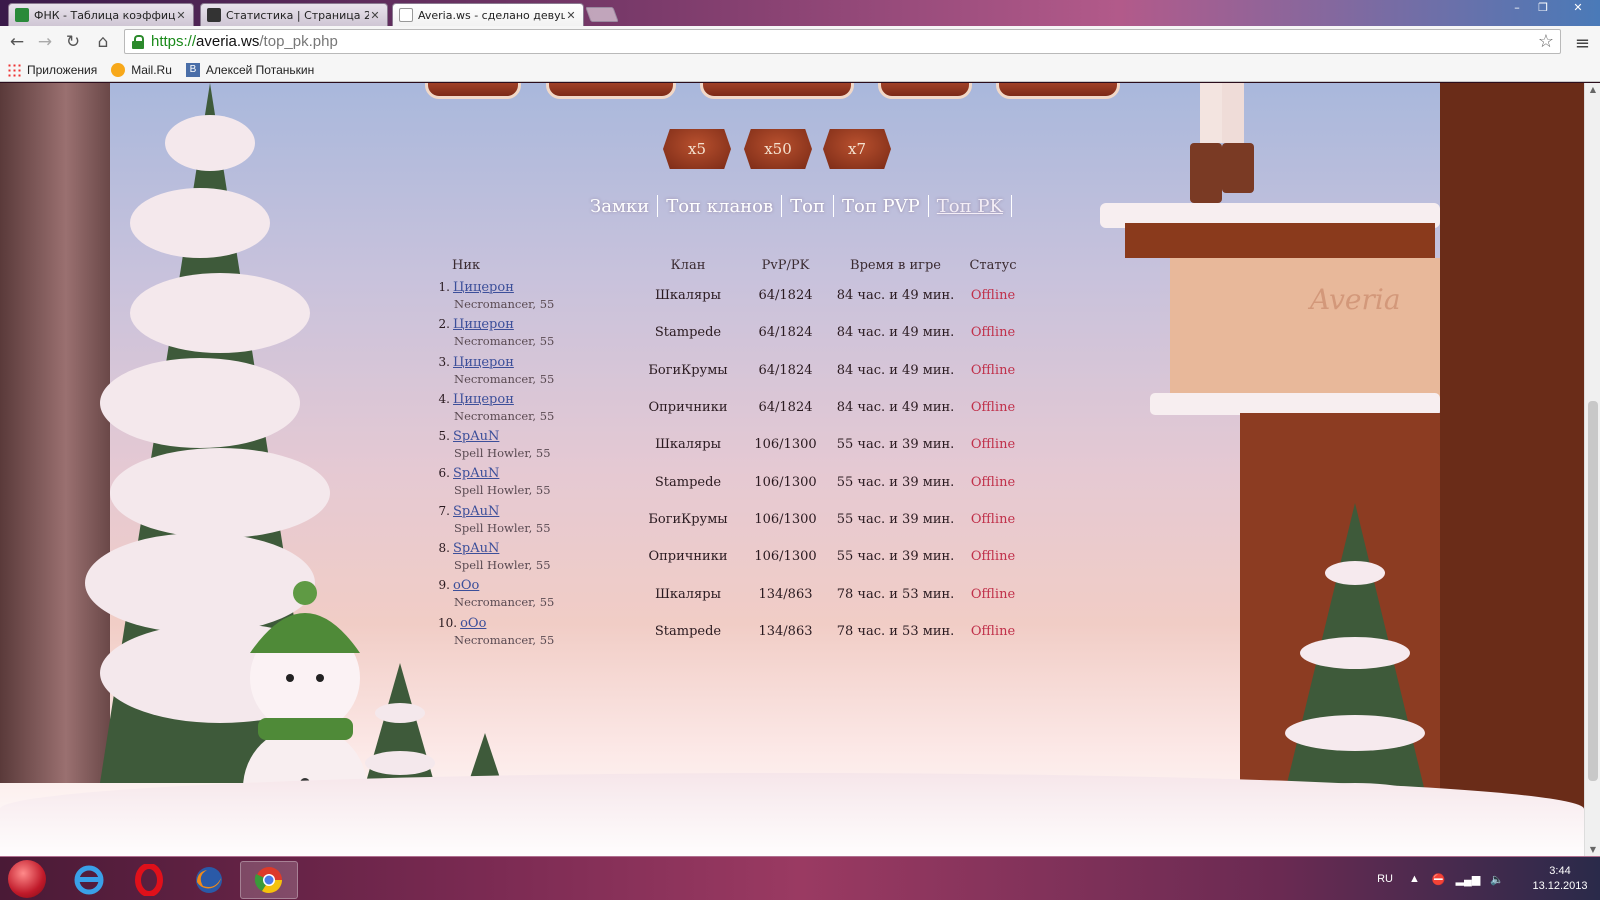 The width and height of the screenshot is (1600, 900). What do you see at coordinates (688, 557) in the screenshot?
I see `clan-cell: Опричники` at bounding box center [688, 557].